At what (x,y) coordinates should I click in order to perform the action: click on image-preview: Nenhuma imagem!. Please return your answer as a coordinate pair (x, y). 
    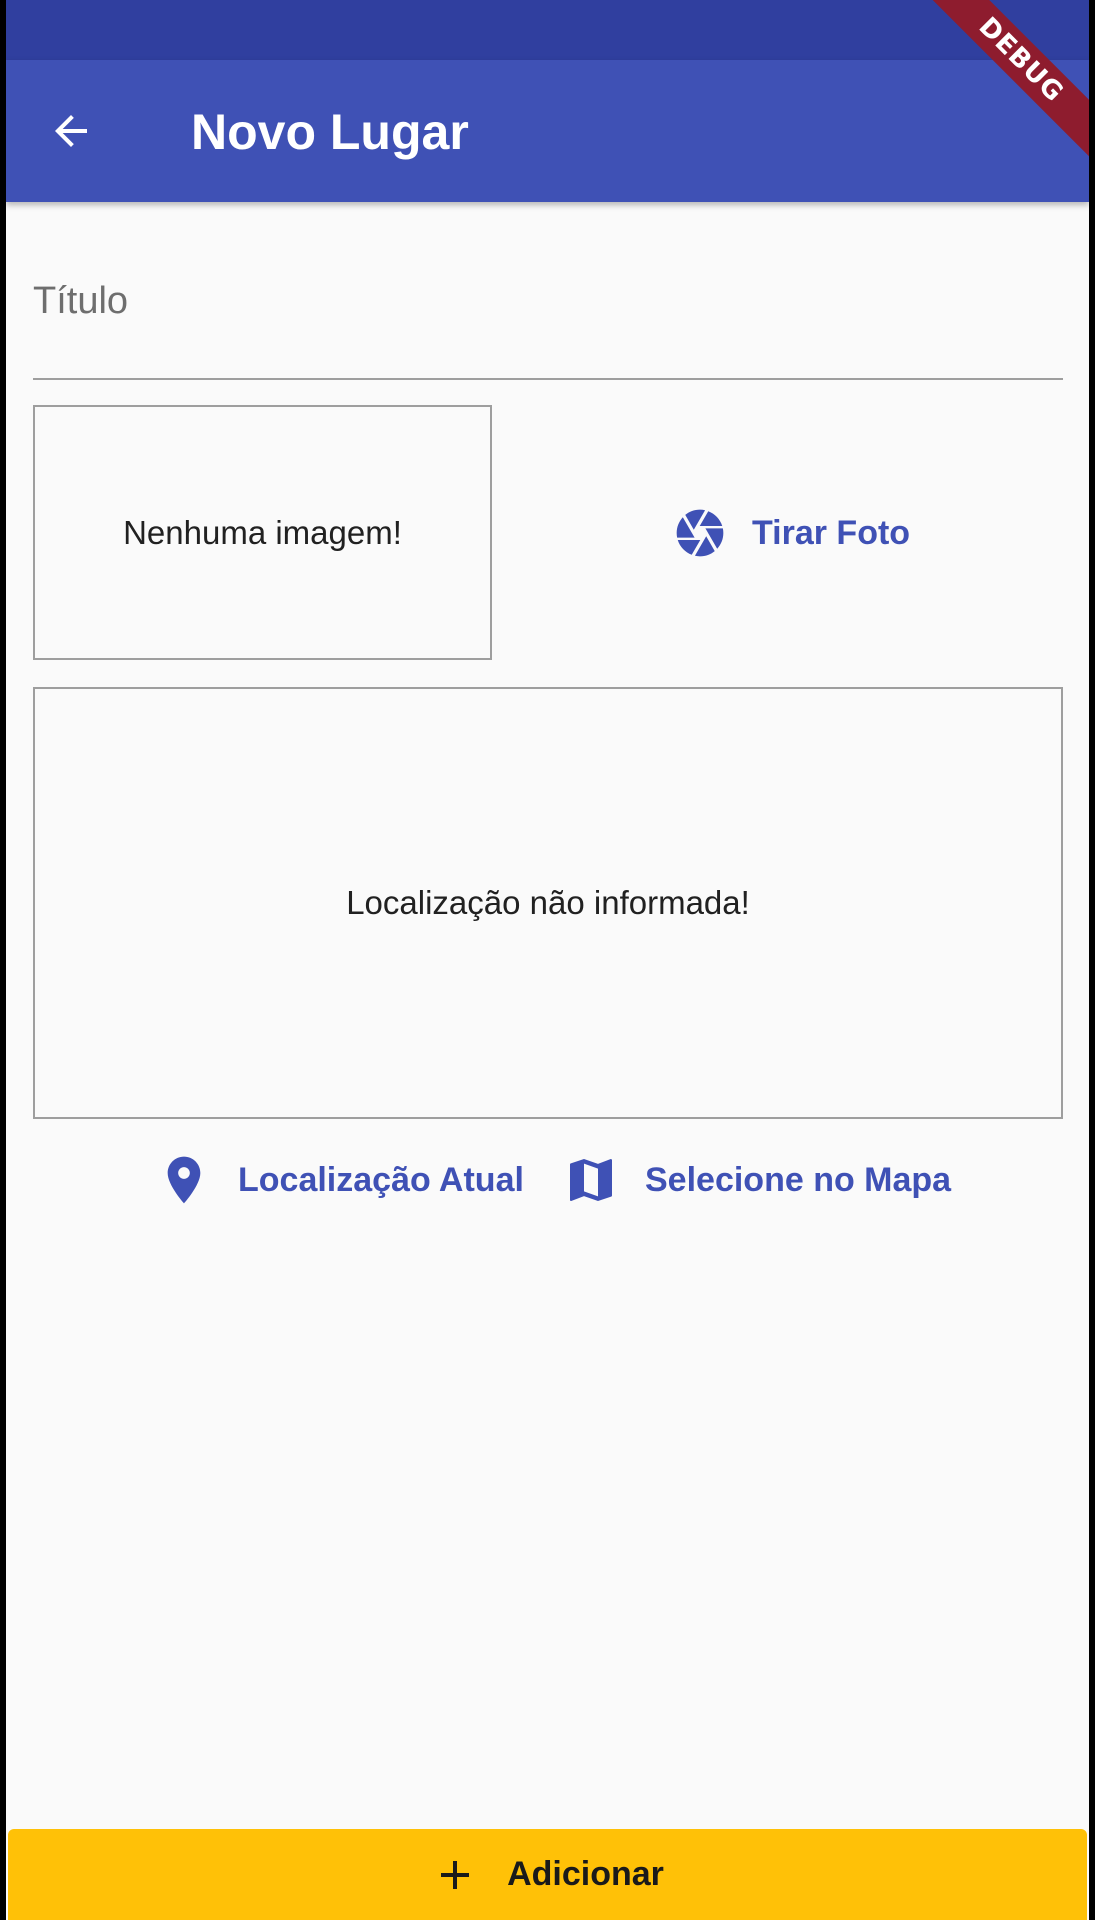
    Looking at the image, I should click on (262, 532).